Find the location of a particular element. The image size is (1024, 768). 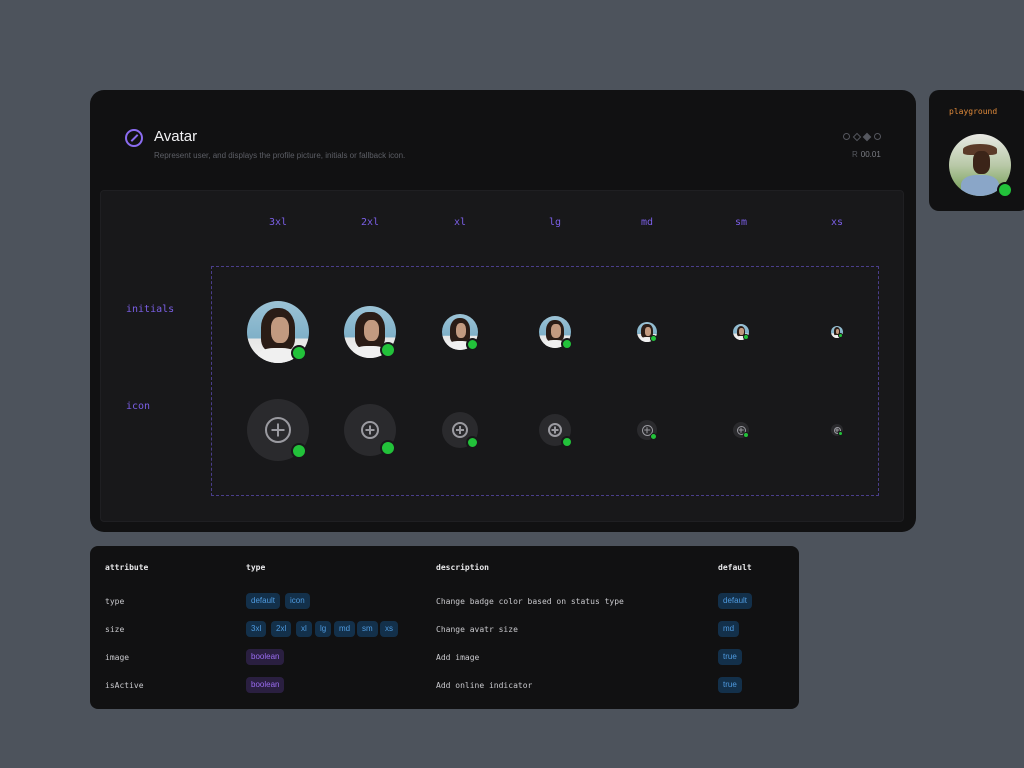

type-chip-3xl: 3xl is located at coordinates (256, 629).